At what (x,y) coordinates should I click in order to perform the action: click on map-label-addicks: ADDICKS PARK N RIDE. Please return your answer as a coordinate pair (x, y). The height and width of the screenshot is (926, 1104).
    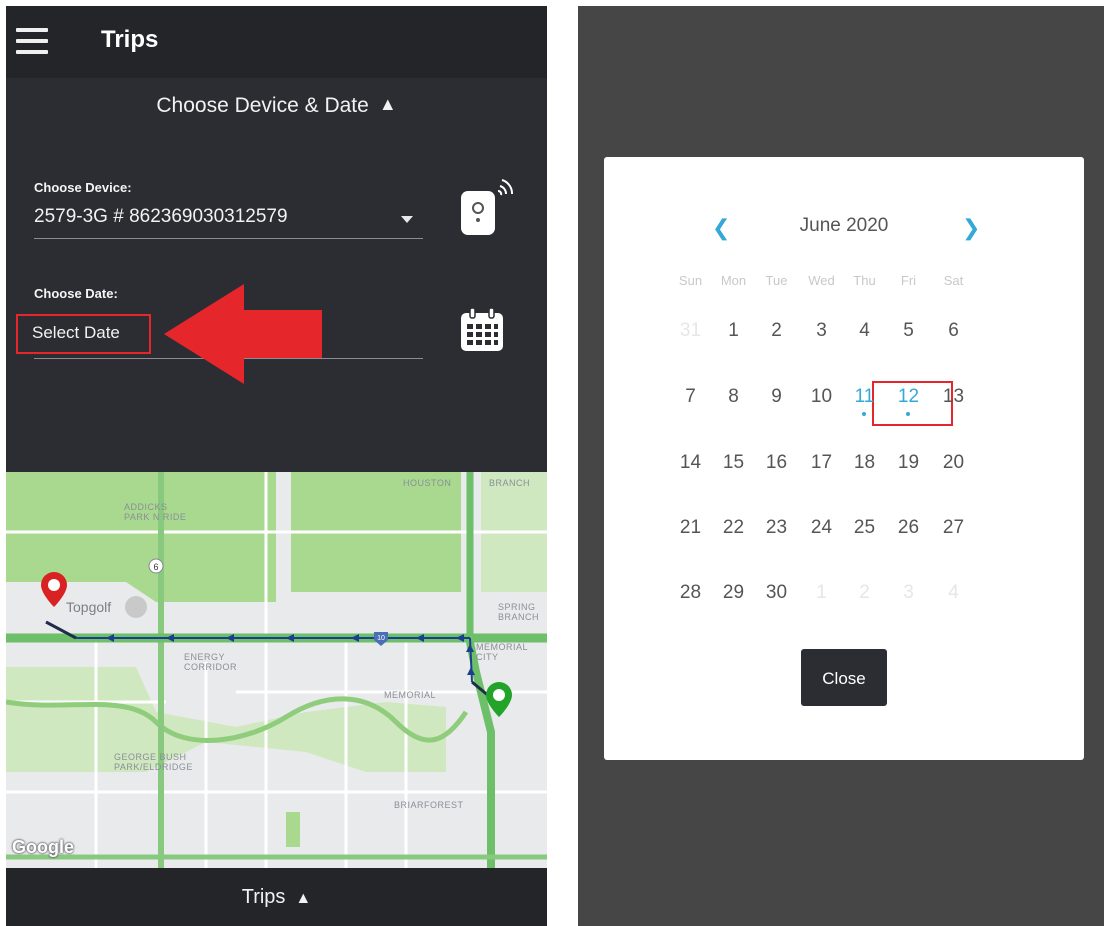
    Looking at the image, I should click on (155, 512).